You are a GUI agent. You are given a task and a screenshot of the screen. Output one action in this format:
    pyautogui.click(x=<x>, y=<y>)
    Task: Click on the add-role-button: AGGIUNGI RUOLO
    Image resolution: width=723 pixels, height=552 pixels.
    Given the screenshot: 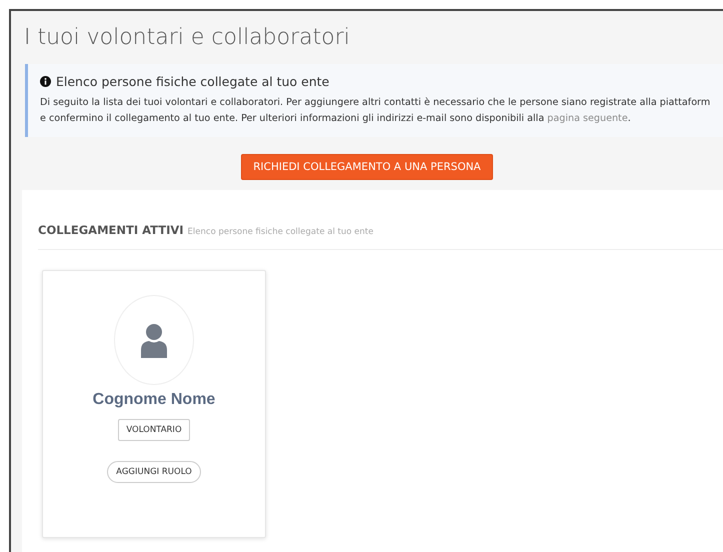 What is the action you would take?
    pyautogui.click(x=154, y=472)
    